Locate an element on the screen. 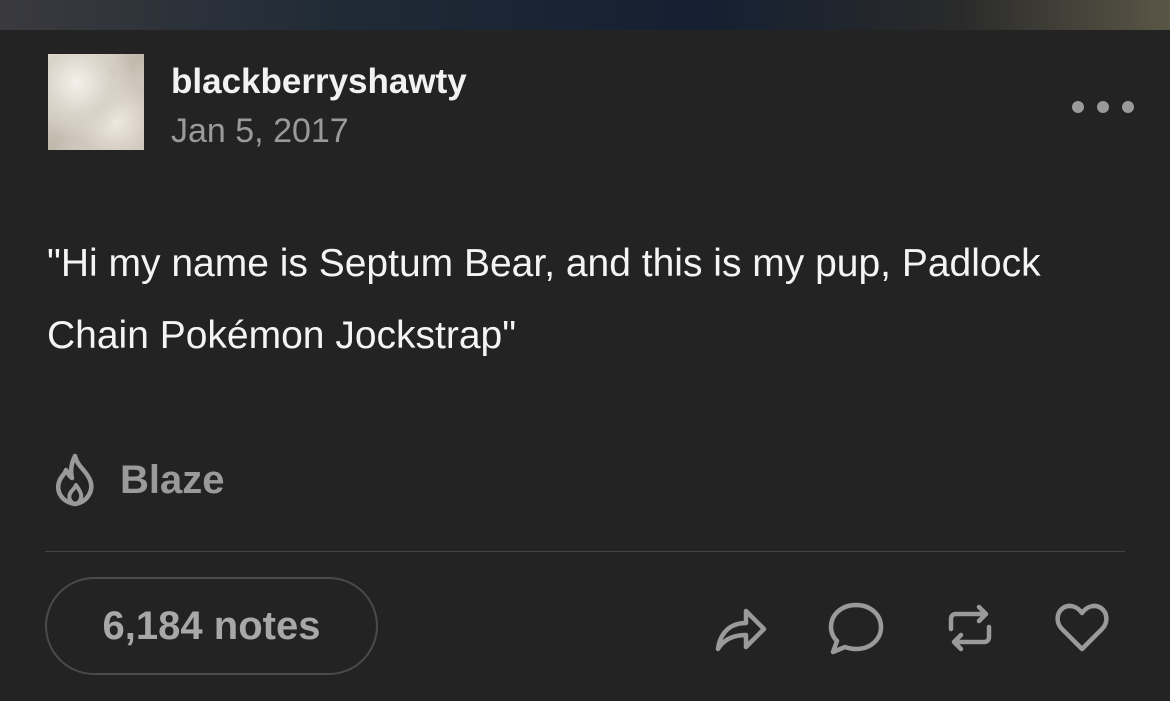 Image resolution: width=1170 pixels, height=701 pixels. blaze-button: Blaze is located at coordinates (137, 480).